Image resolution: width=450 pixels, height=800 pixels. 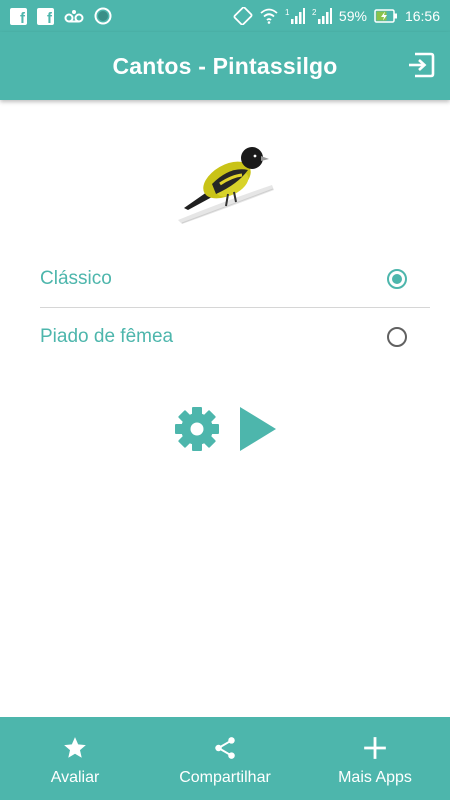 What do you see at coordinates (269, 16) in the screenshot?
I see `wifi-icon` at bounding box center [269, 16].